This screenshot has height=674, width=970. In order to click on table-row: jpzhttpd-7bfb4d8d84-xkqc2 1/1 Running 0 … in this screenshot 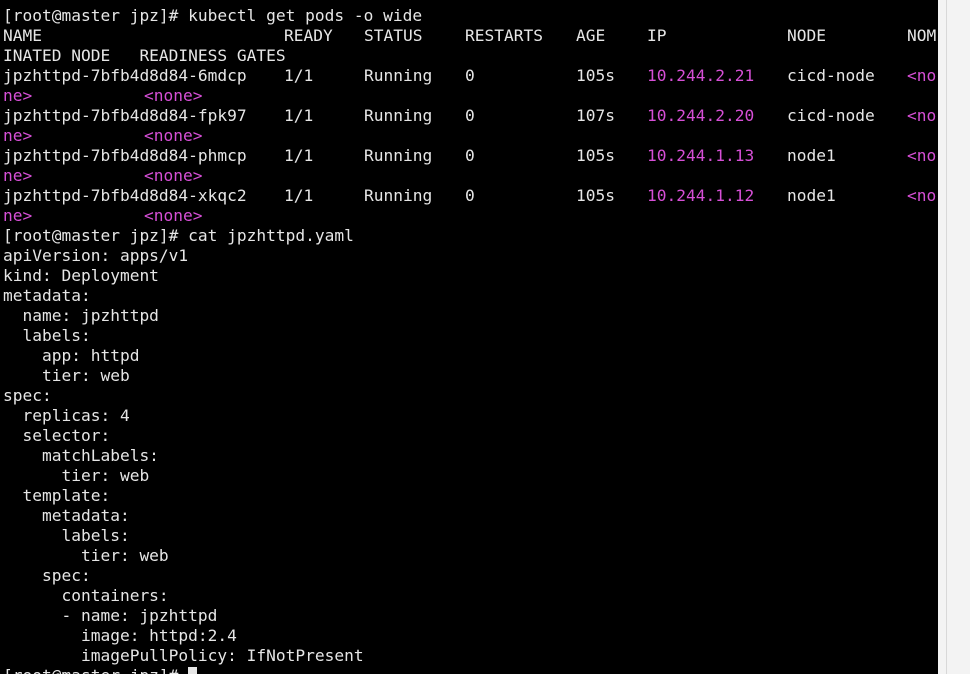, I will do `click(469, 196)`.